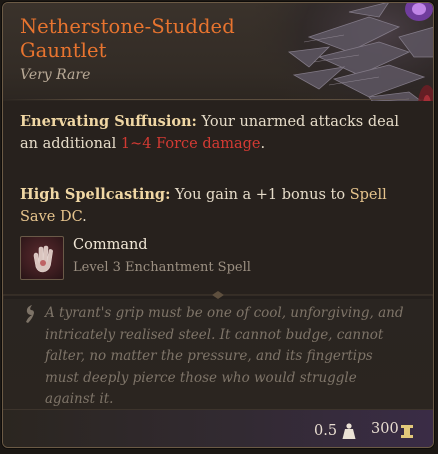 The height and width of the screenshot is (454, 438). Describe the element at coordinates (191, 144) in the screenshot. I see `damage-link: 1~4 Force damage` at that location.